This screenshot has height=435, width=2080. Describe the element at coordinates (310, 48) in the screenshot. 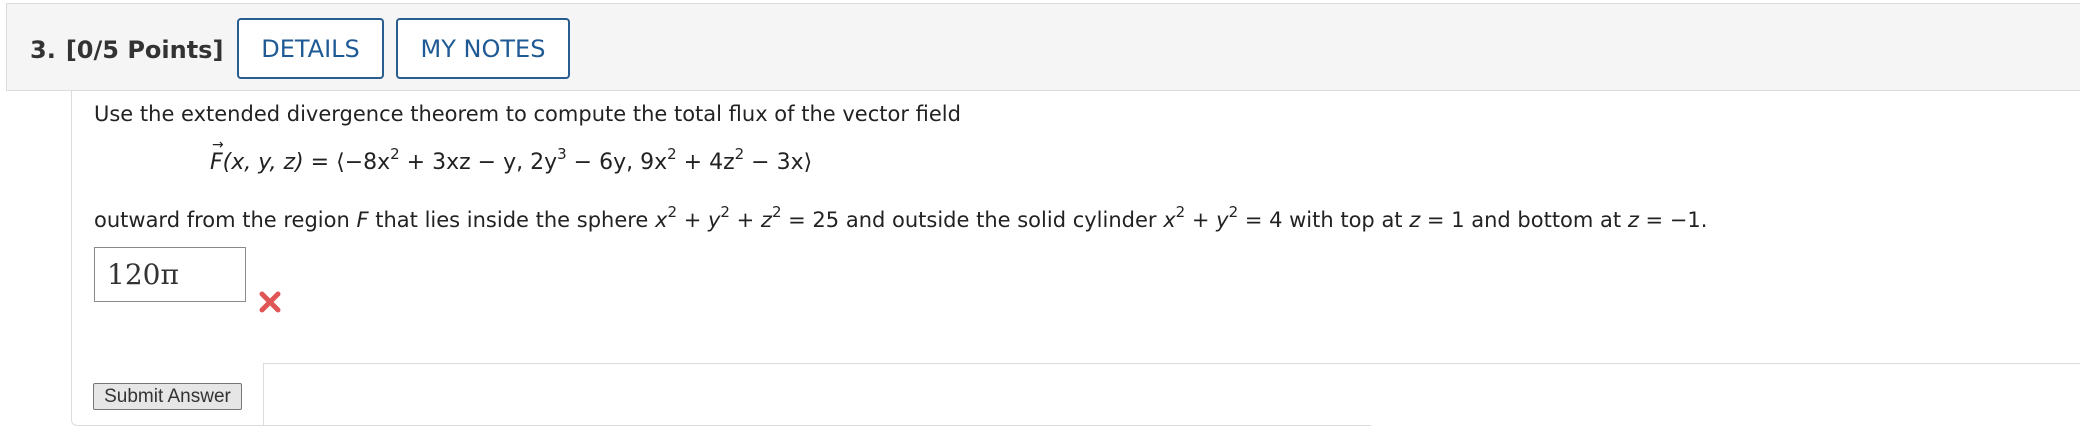

I see `details-button: DETAILS` at that location.